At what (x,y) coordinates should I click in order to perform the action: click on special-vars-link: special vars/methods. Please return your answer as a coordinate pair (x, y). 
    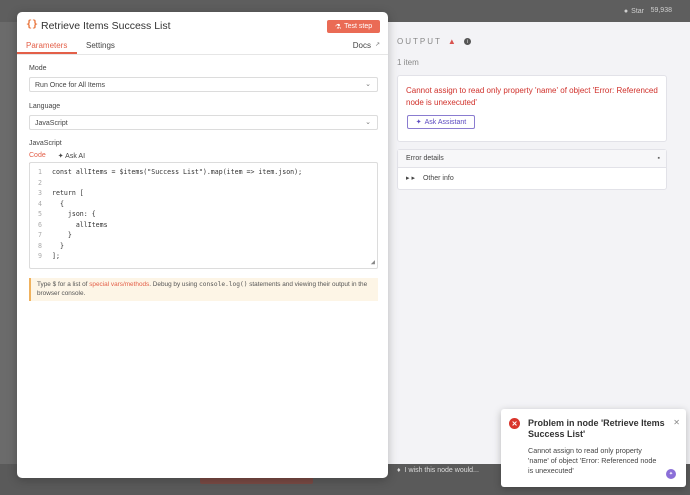
    Looking at the image, I should click on (119, 284).